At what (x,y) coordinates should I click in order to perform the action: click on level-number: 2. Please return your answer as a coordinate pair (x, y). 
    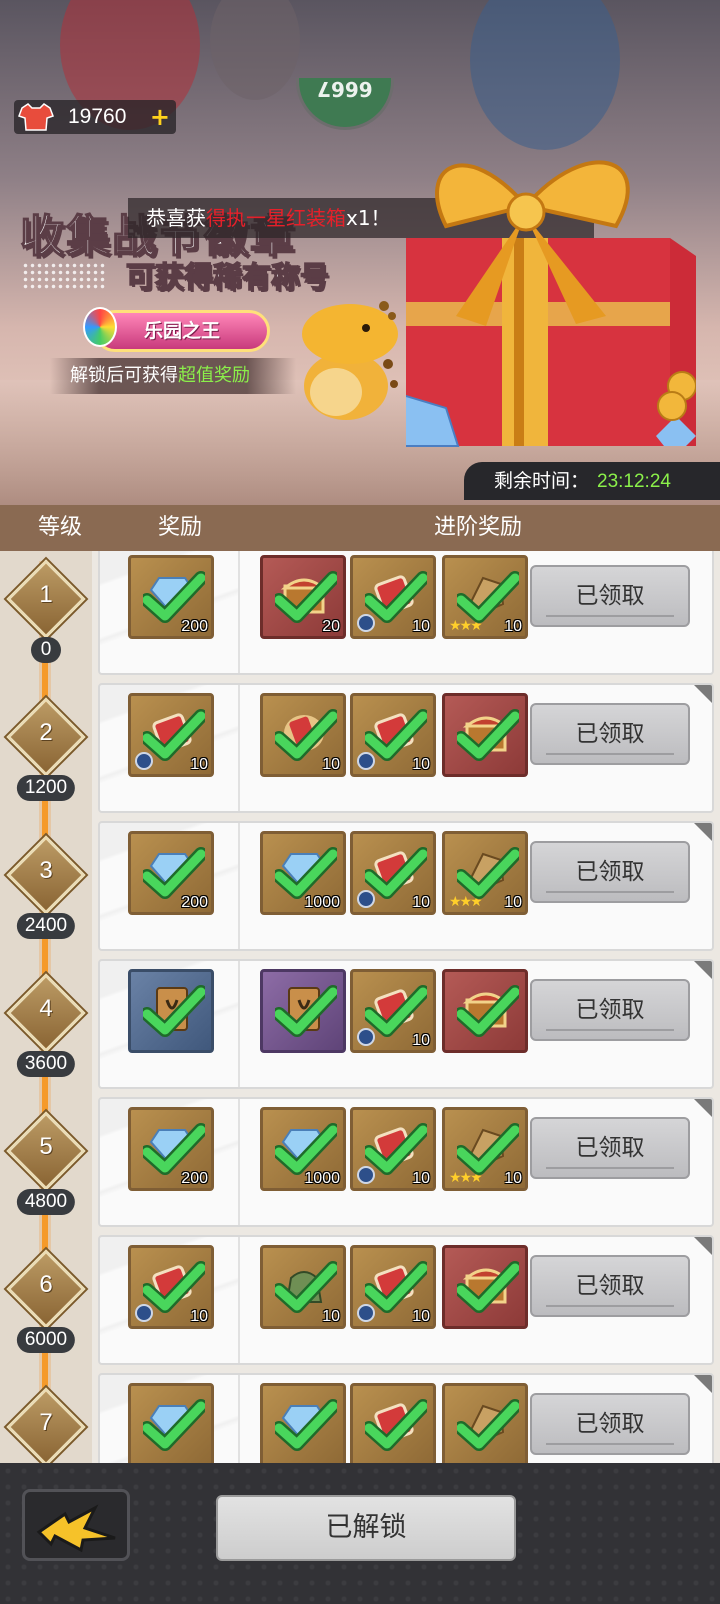
    Looking at the image, I should click on (46, 732).